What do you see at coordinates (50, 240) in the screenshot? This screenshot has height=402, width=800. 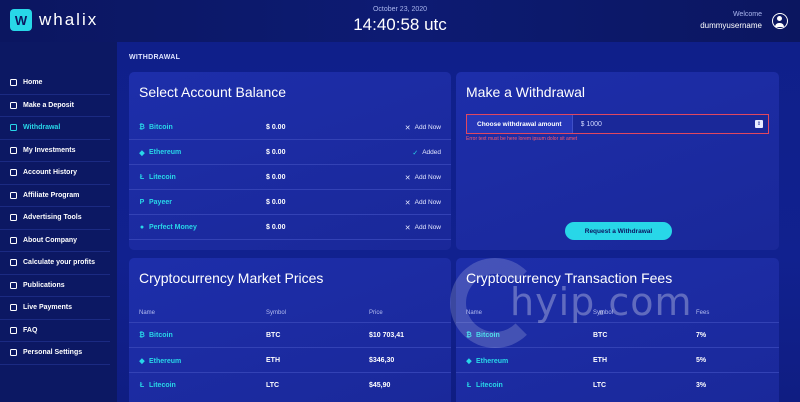 I see `sidebar-item-label: About Company` at bounding box center [50, 240].